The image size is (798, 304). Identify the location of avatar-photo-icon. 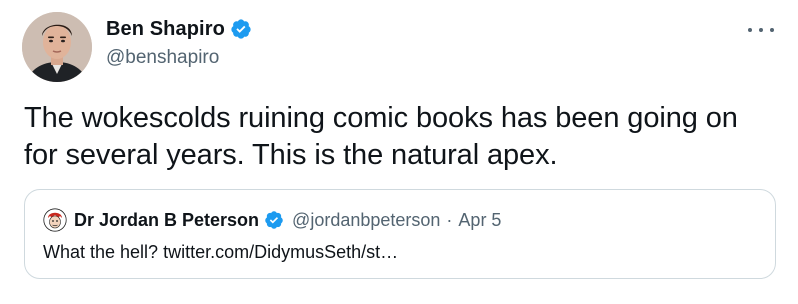
(57, 47).